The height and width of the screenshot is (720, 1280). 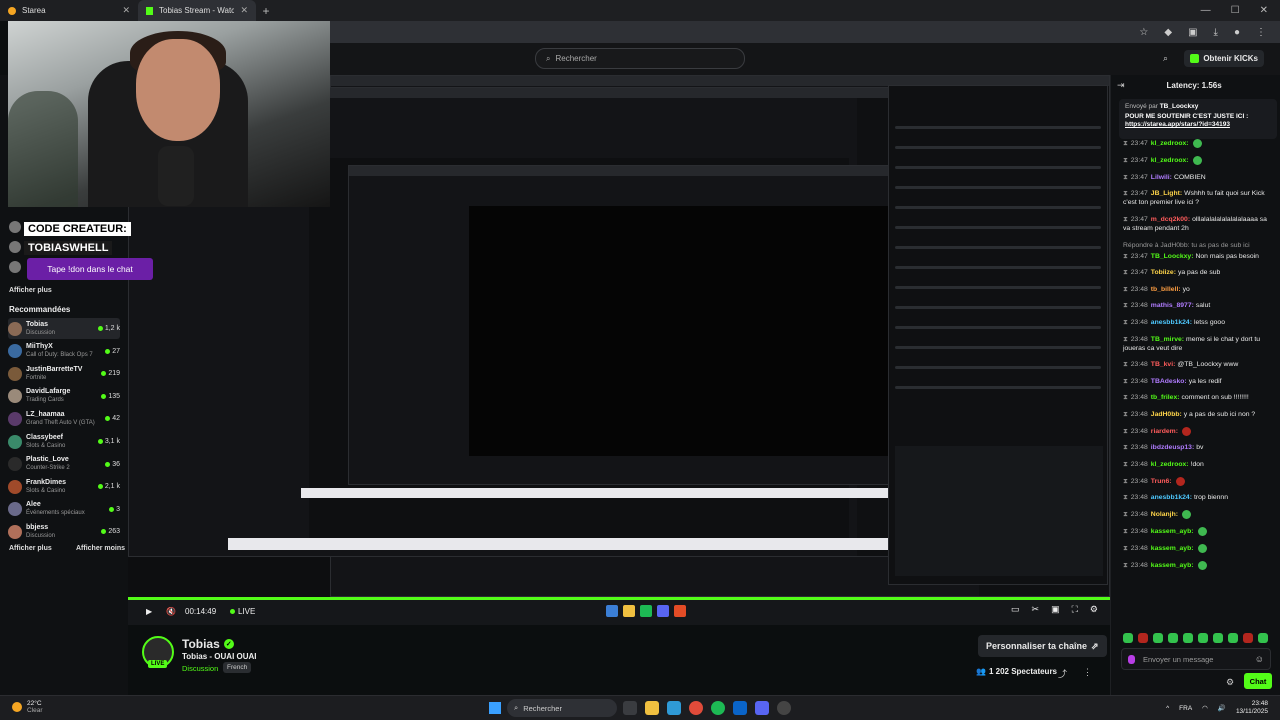 What do you see at coordinates (149, 611) in the screenshot?
I see `play-icon: ▶` at bounding box center [149, 611].